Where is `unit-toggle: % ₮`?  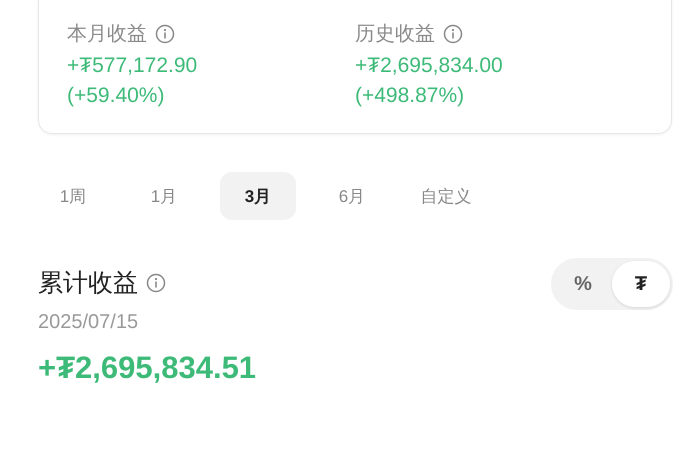
unit-toggle: % ₮ is located at coordinates (612, 284).